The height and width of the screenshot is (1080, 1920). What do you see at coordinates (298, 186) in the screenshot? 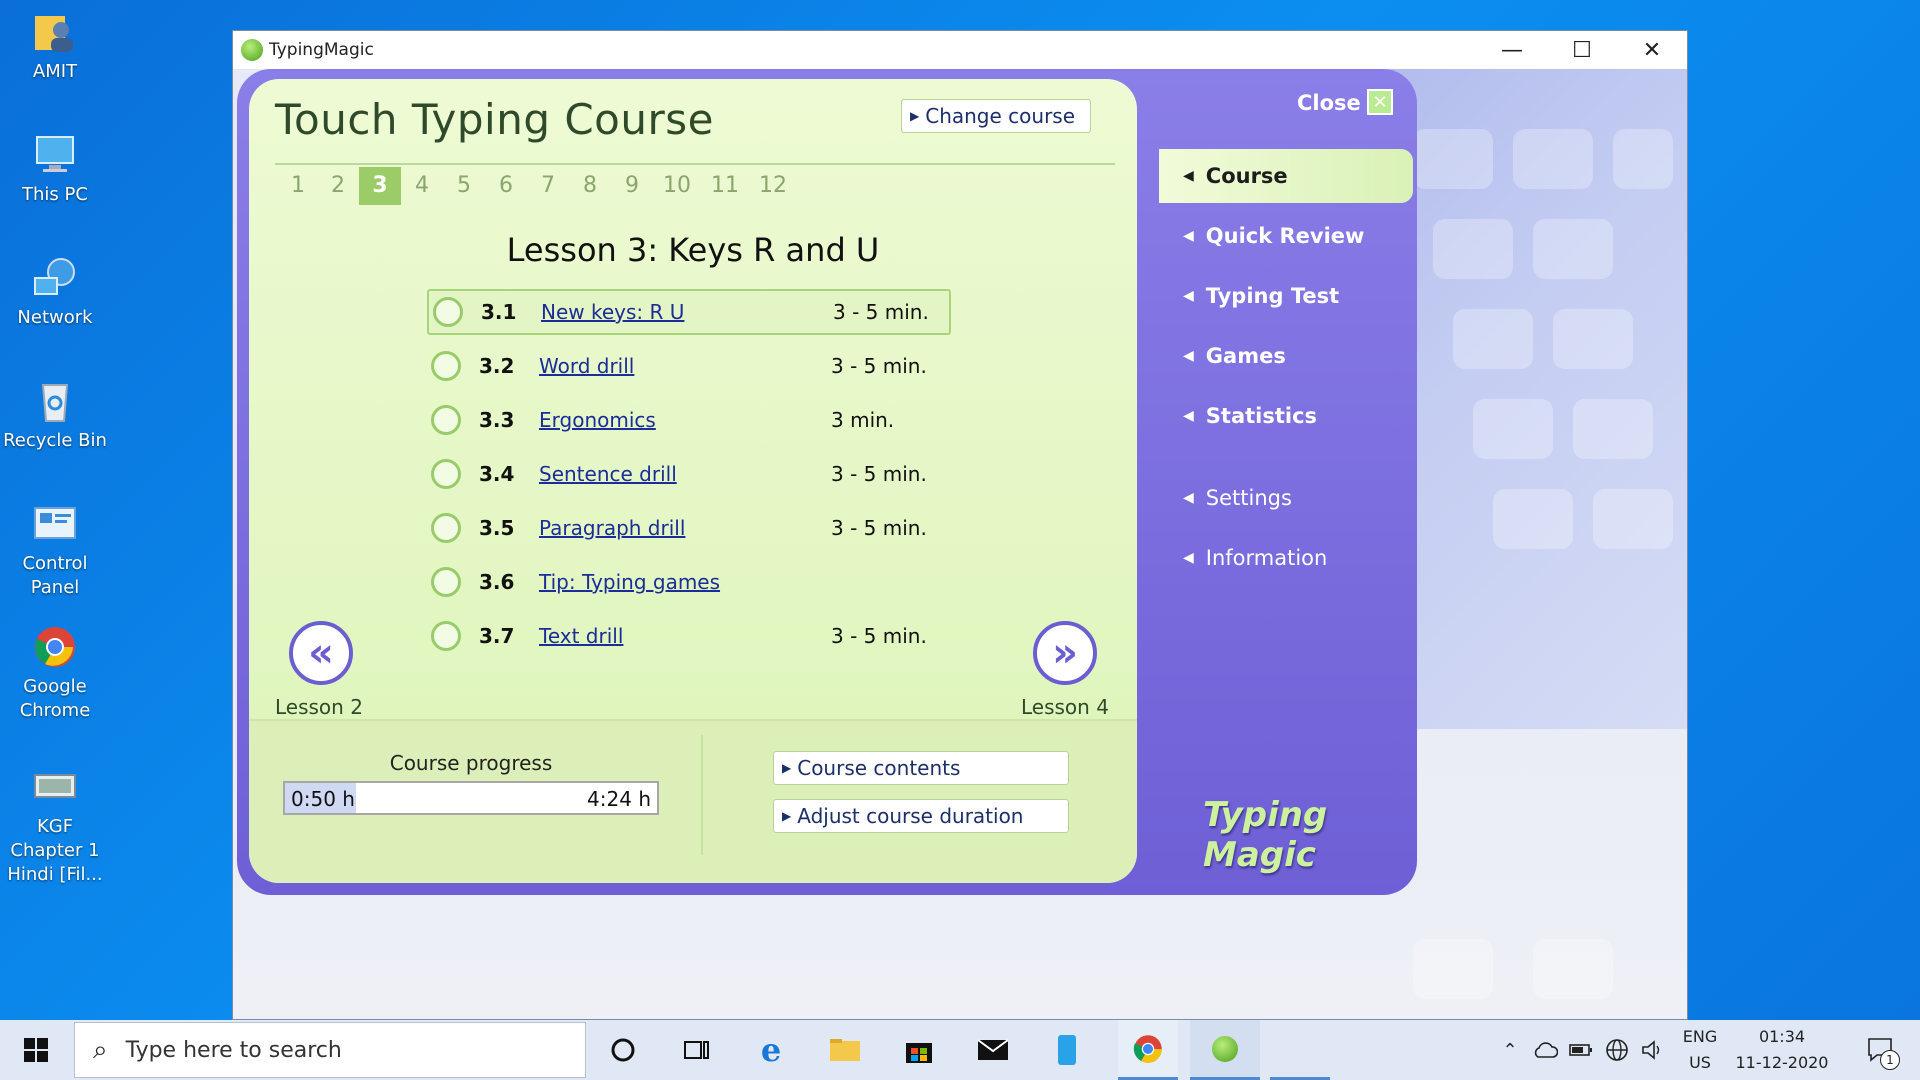
I see `lesson-tab-1: 1` at bounding box center [298, 186].